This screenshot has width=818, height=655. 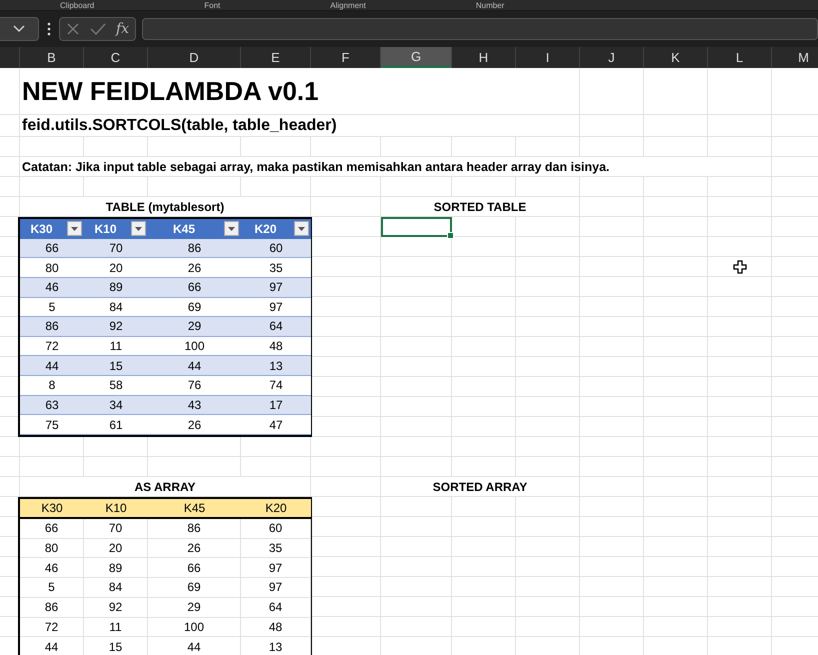 What do you see at coordinates (276, 509) in the screenshot?
I see `array-header-cell: K20` at bounding box center [276, 509].